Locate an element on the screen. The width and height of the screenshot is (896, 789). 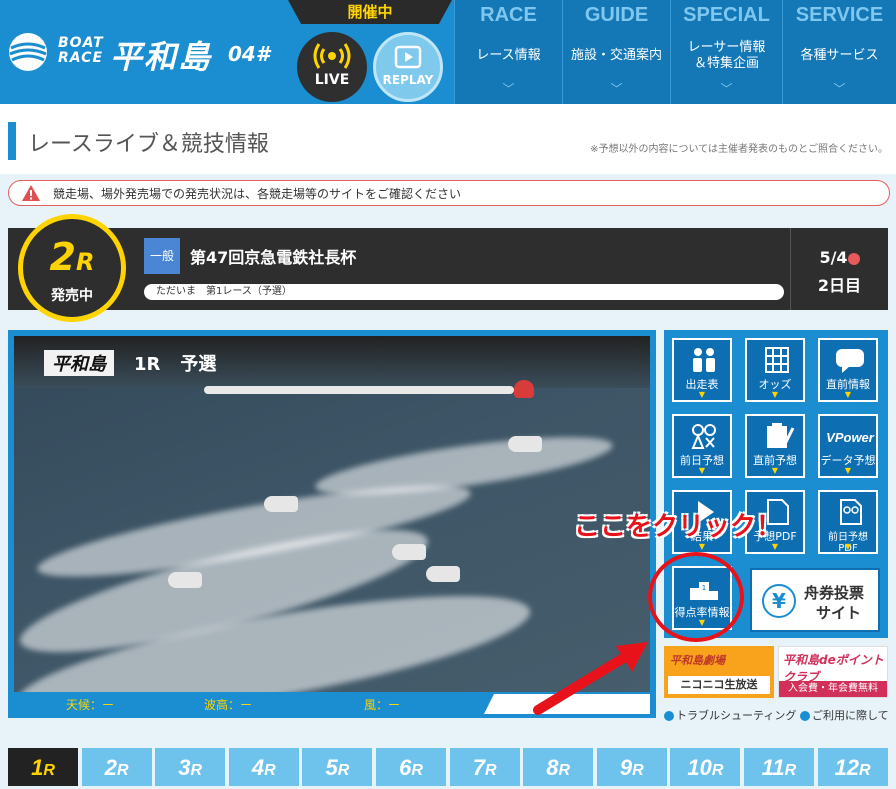
nav-guide: GUIDE 施設・交通案内 ﹀ is located at coordinates (616, 52).